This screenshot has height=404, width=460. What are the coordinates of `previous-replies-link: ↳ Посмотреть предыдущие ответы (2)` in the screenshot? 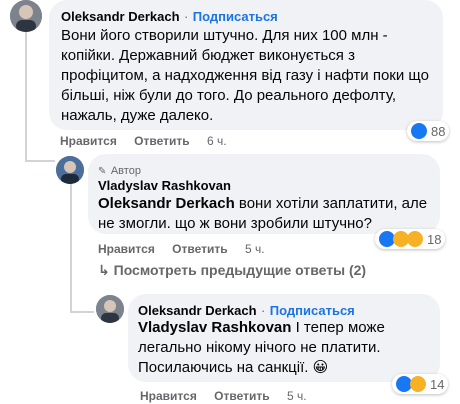 It's located at (232, 270).